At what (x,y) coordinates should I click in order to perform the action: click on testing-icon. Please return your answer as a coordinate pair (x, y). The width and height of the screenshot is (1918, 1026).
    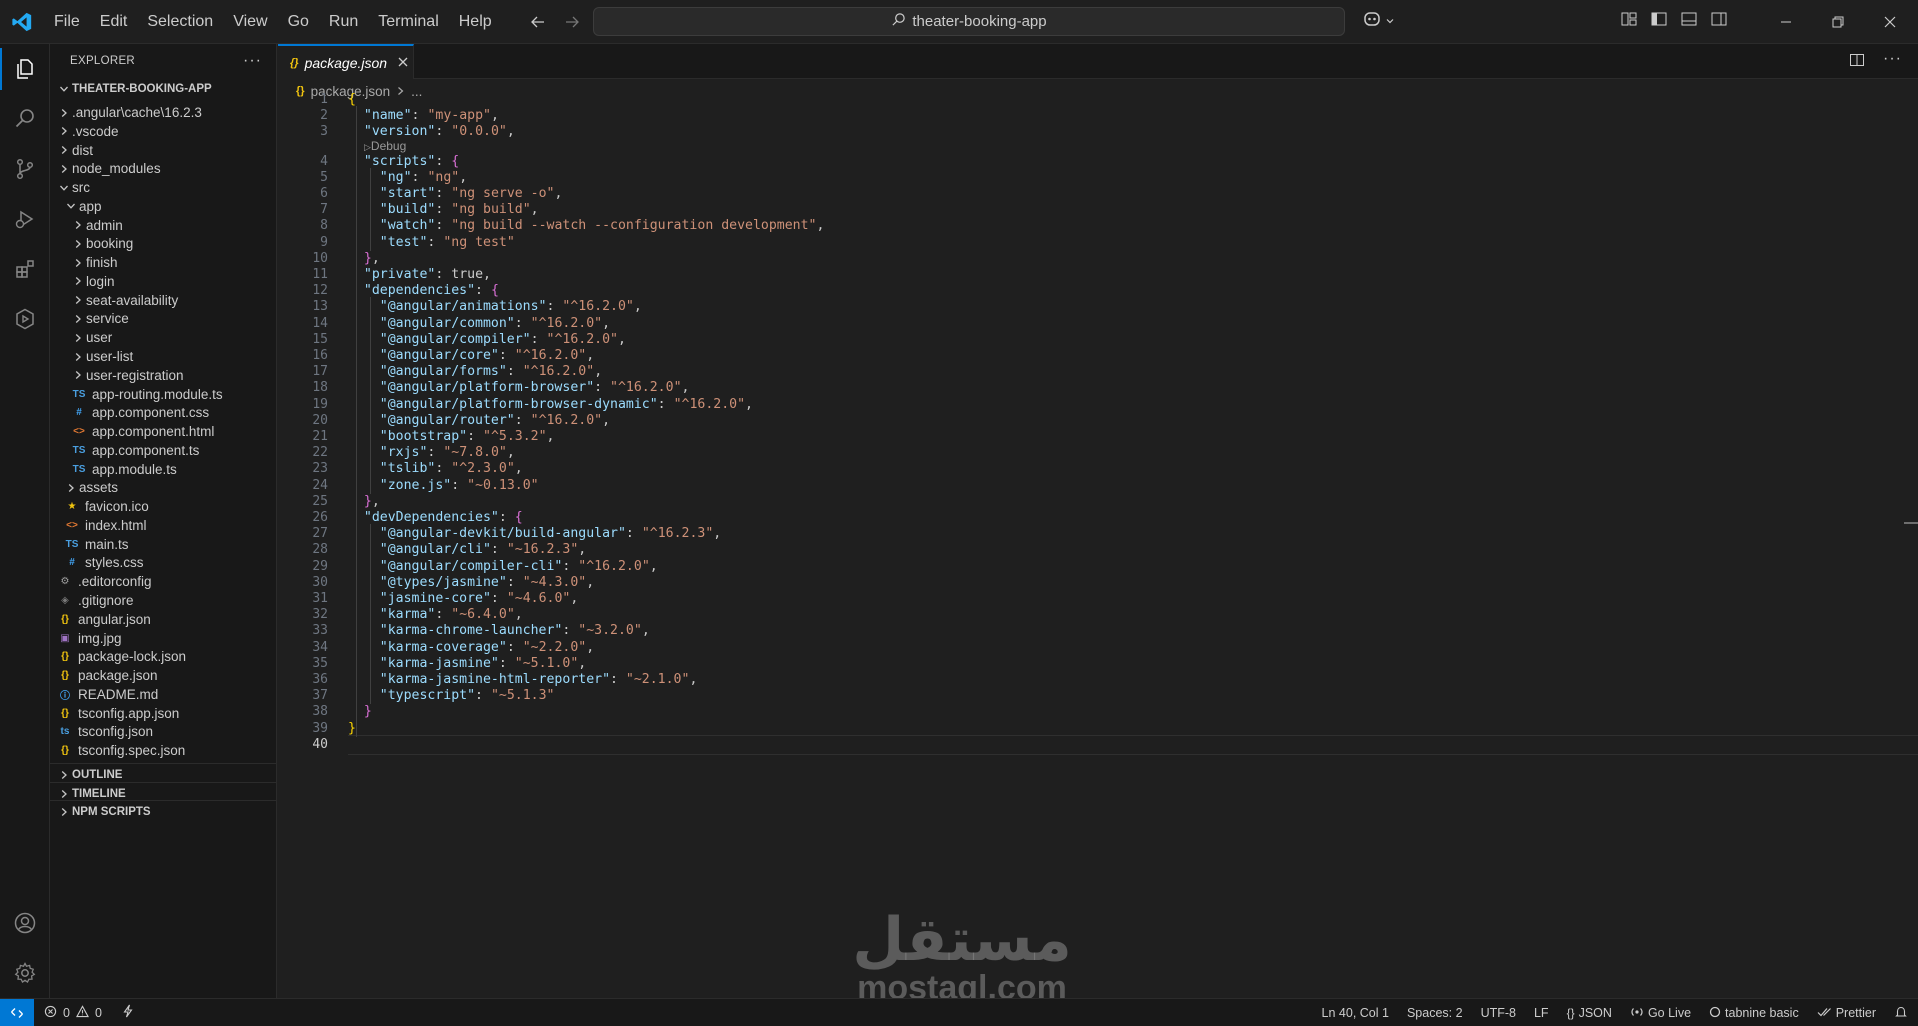
    Looking at the image, I should click on (25, 319).